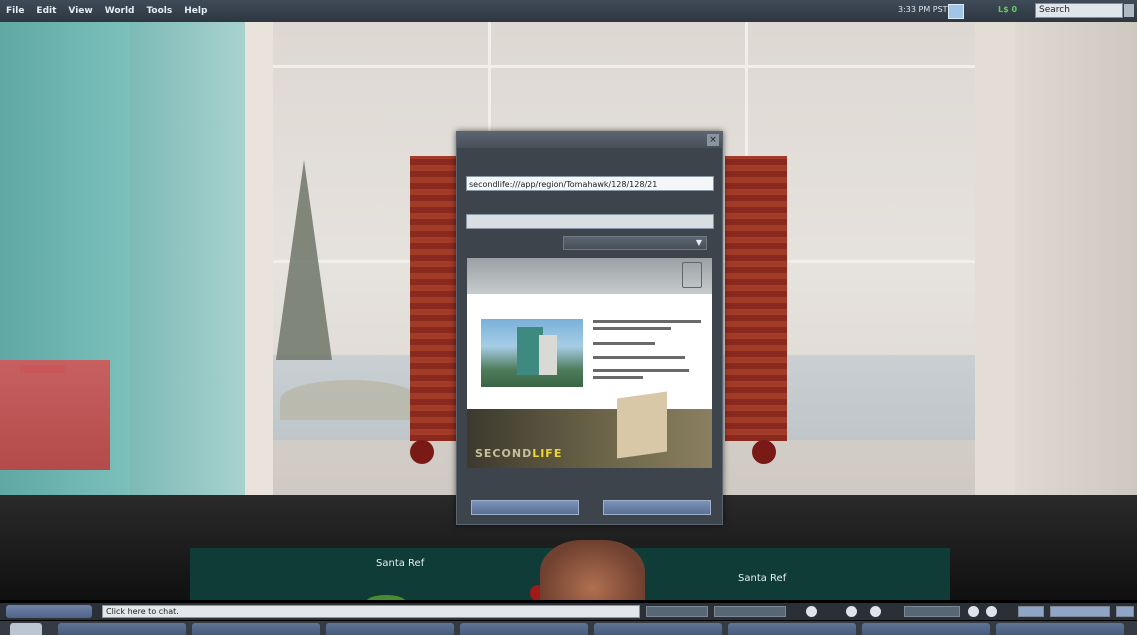 The height and width of the screenshot is (635, 1137). I want to click on taskbar, so click(568, 628).